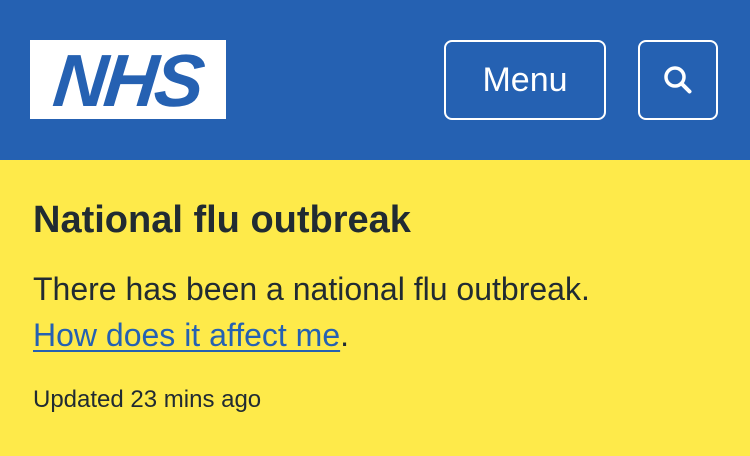  I want to click on alert-body-text: There has been a national flu outbreak., so click(311, 289).